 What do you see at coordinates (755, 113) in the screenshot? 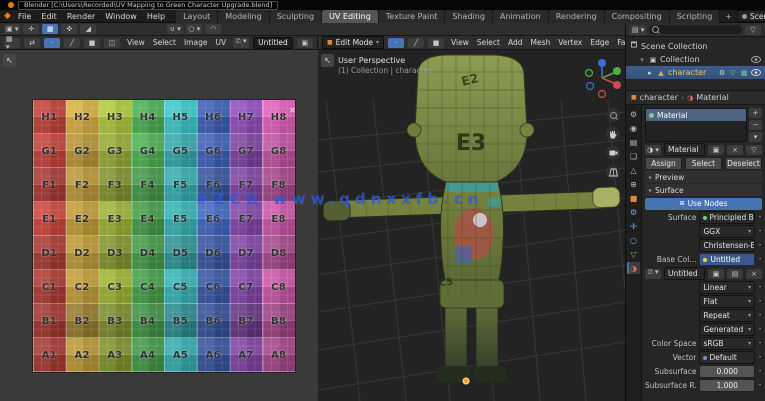
I see `add-slot-button: +` at bounding box center [755, 113].